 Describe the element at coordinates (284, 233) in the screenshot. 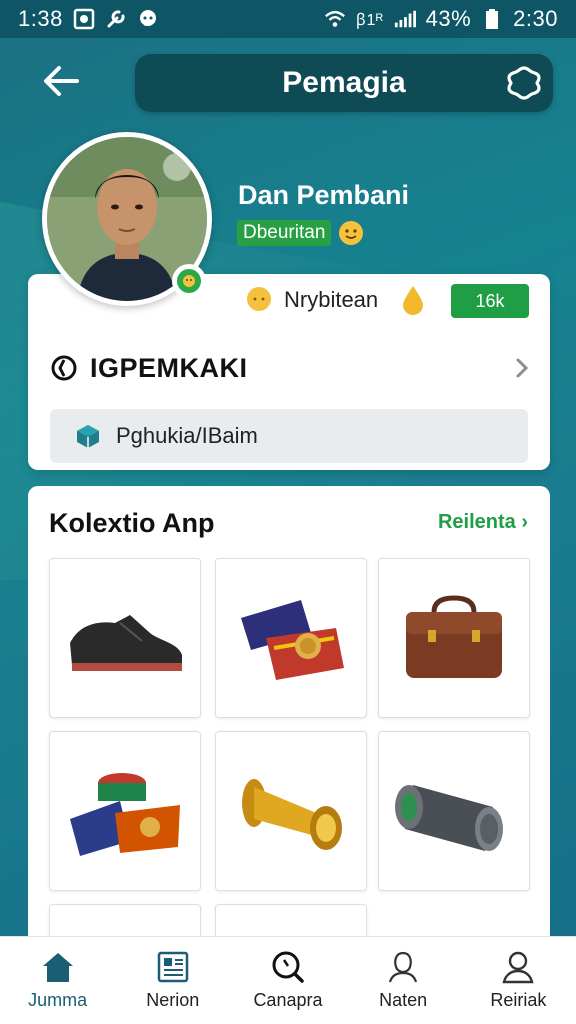

I see `profile-subtitle: Dbeuritan` at that location.